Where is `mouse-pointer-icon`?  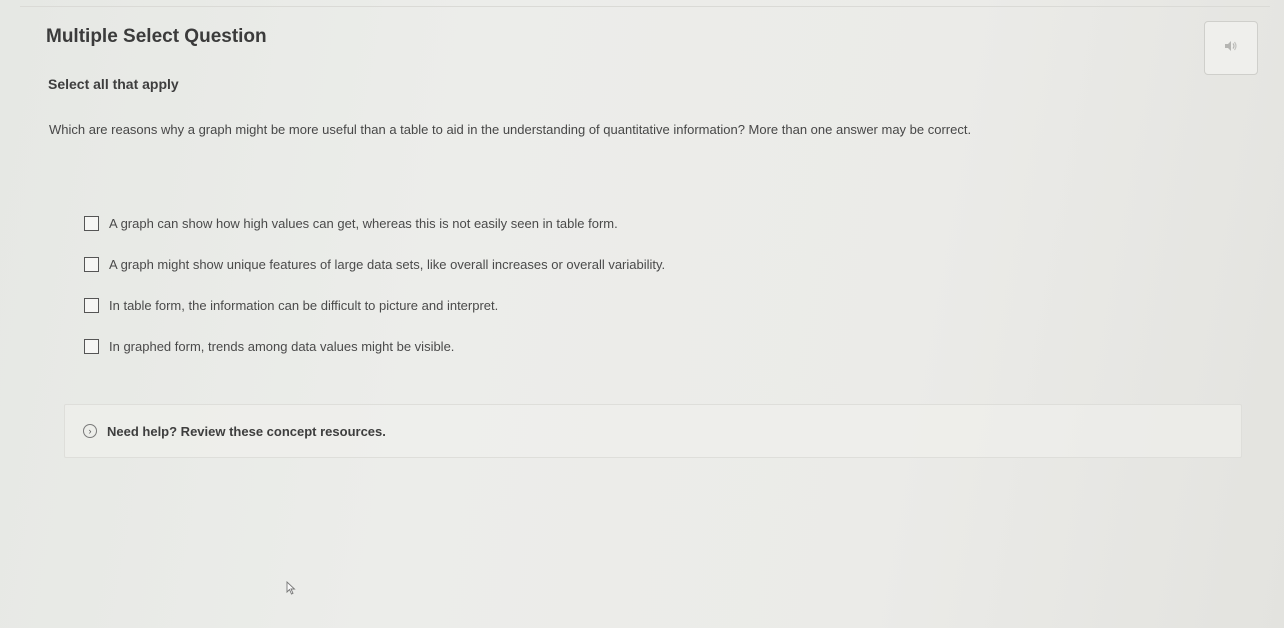
mouse-pointer-icon is located at coordinates (291, 590).